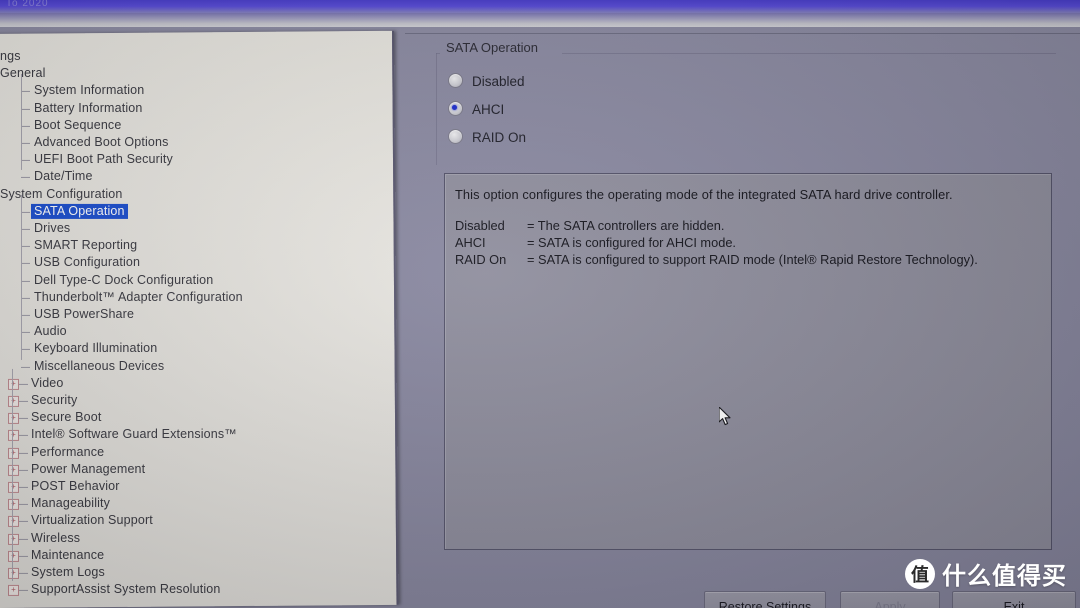  What do you see at coordinates (748, 242) in the screenshot?
I see `description-row: AHCI = SATA is configured for AHCI mode.` at bounding box center [748, 242].